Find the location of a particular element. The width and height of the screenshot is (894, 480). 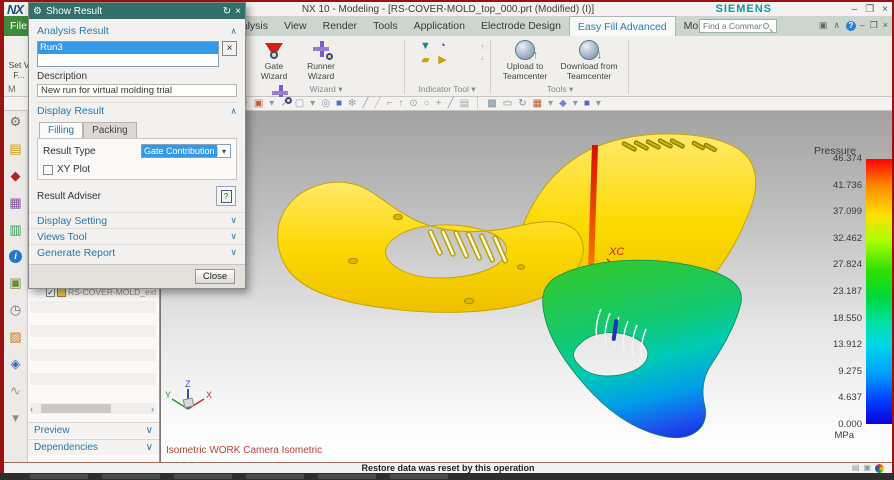

horizontal-scrollbar: ‹ › is located at coordinates (93, 408).